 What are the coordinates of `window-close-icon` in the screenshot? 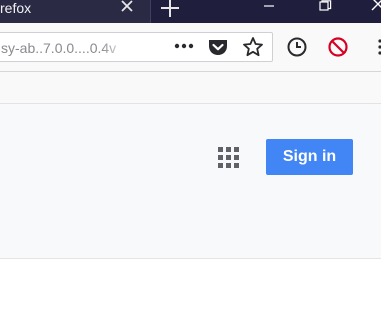 It's located at (375, 6).